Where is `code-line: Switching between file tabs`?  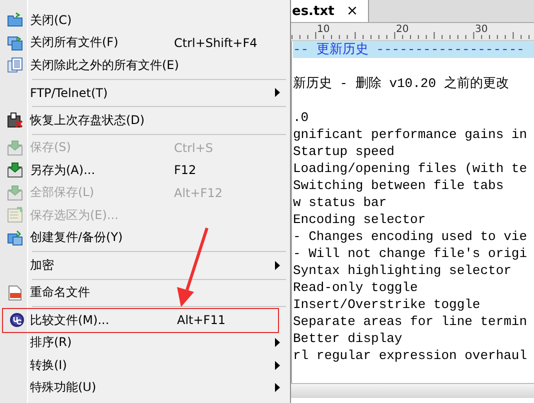 code-line: Switching between file tabs is located at coordinates (399, 185).